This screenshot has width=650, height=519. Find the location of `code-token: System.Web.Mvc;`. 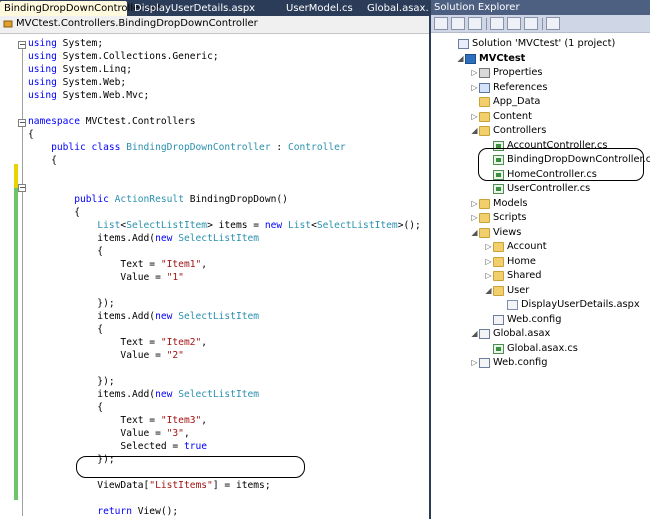

code-token: System.Web.Mvc; is located at coordinates (103, 95).